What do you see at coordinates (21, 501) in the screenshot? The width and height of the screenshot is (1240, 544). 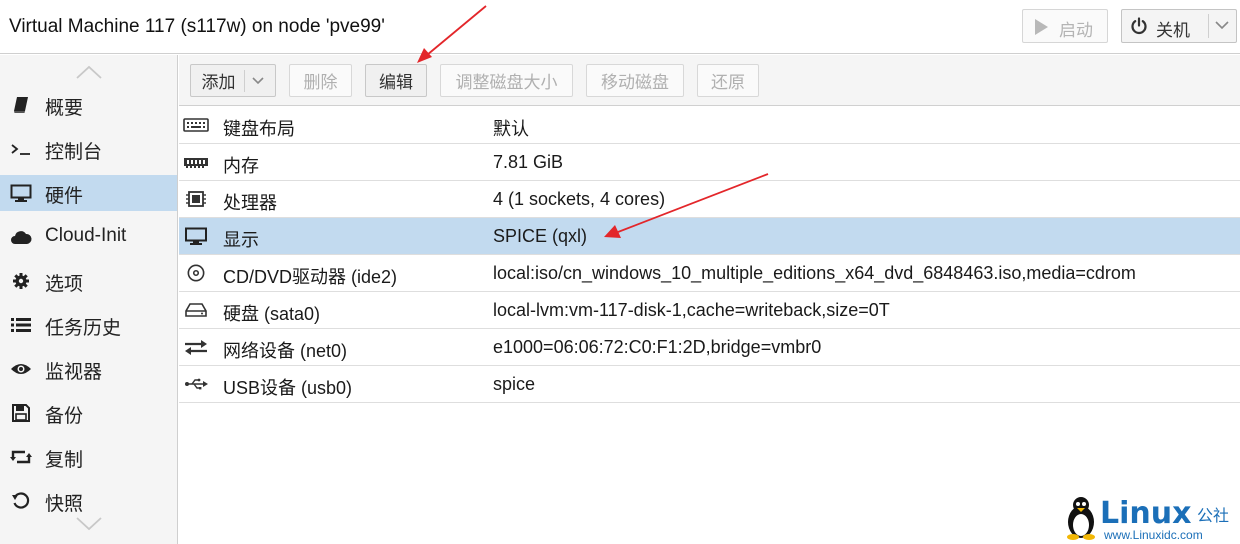 I see `history-icon` at bounding box center [21, 501].